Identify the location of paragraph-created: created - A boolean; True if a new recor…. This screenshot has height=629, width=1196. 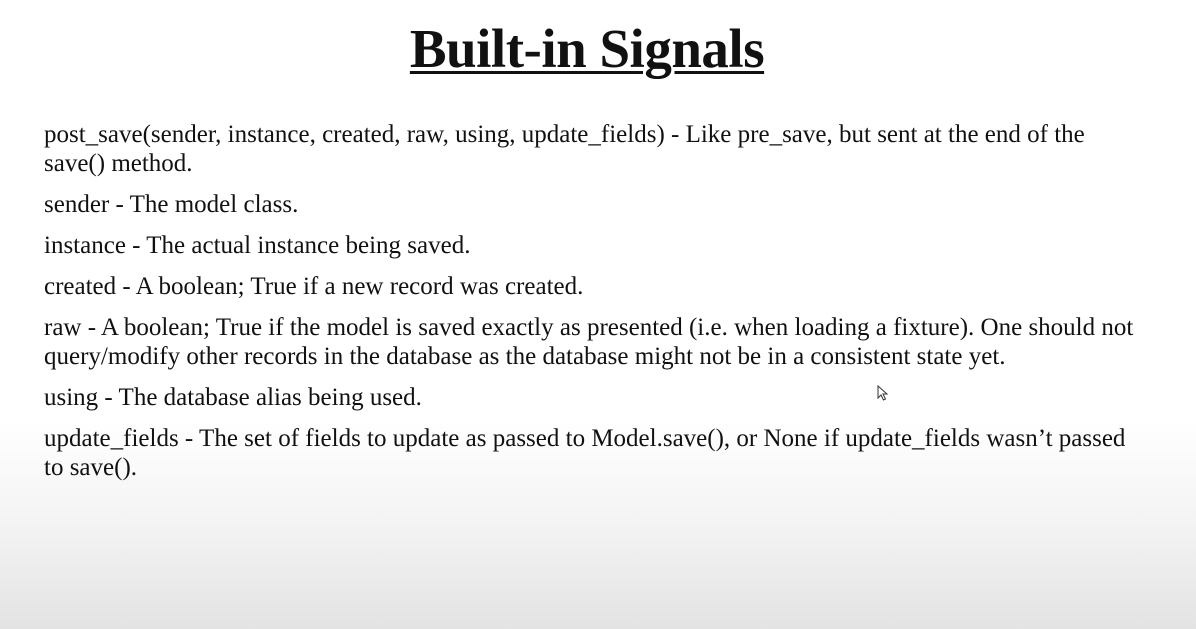
(314, 286).